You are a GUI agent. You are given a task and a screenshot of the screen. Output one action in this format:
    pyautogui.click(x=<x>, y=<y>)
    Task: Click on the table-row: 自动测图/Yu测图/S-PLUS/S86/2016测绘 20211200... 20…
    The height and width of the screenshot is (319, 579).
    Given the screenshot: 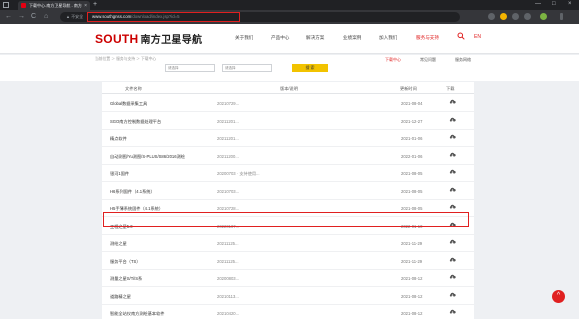 What is the action you would take?
    pyautogui.click(x=288, y=156)
    